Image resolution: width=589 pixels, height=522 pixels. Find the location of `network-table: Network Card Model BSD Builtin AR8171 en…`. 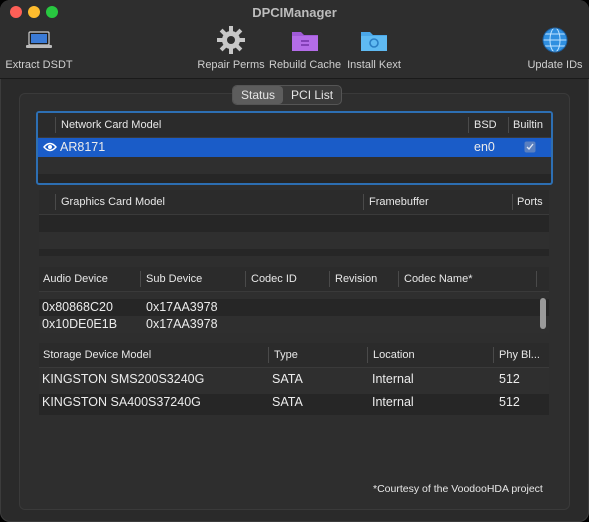

network-table: Network Card Model BSD Builtin AR8171 en… is located at coordinates (294, 148).